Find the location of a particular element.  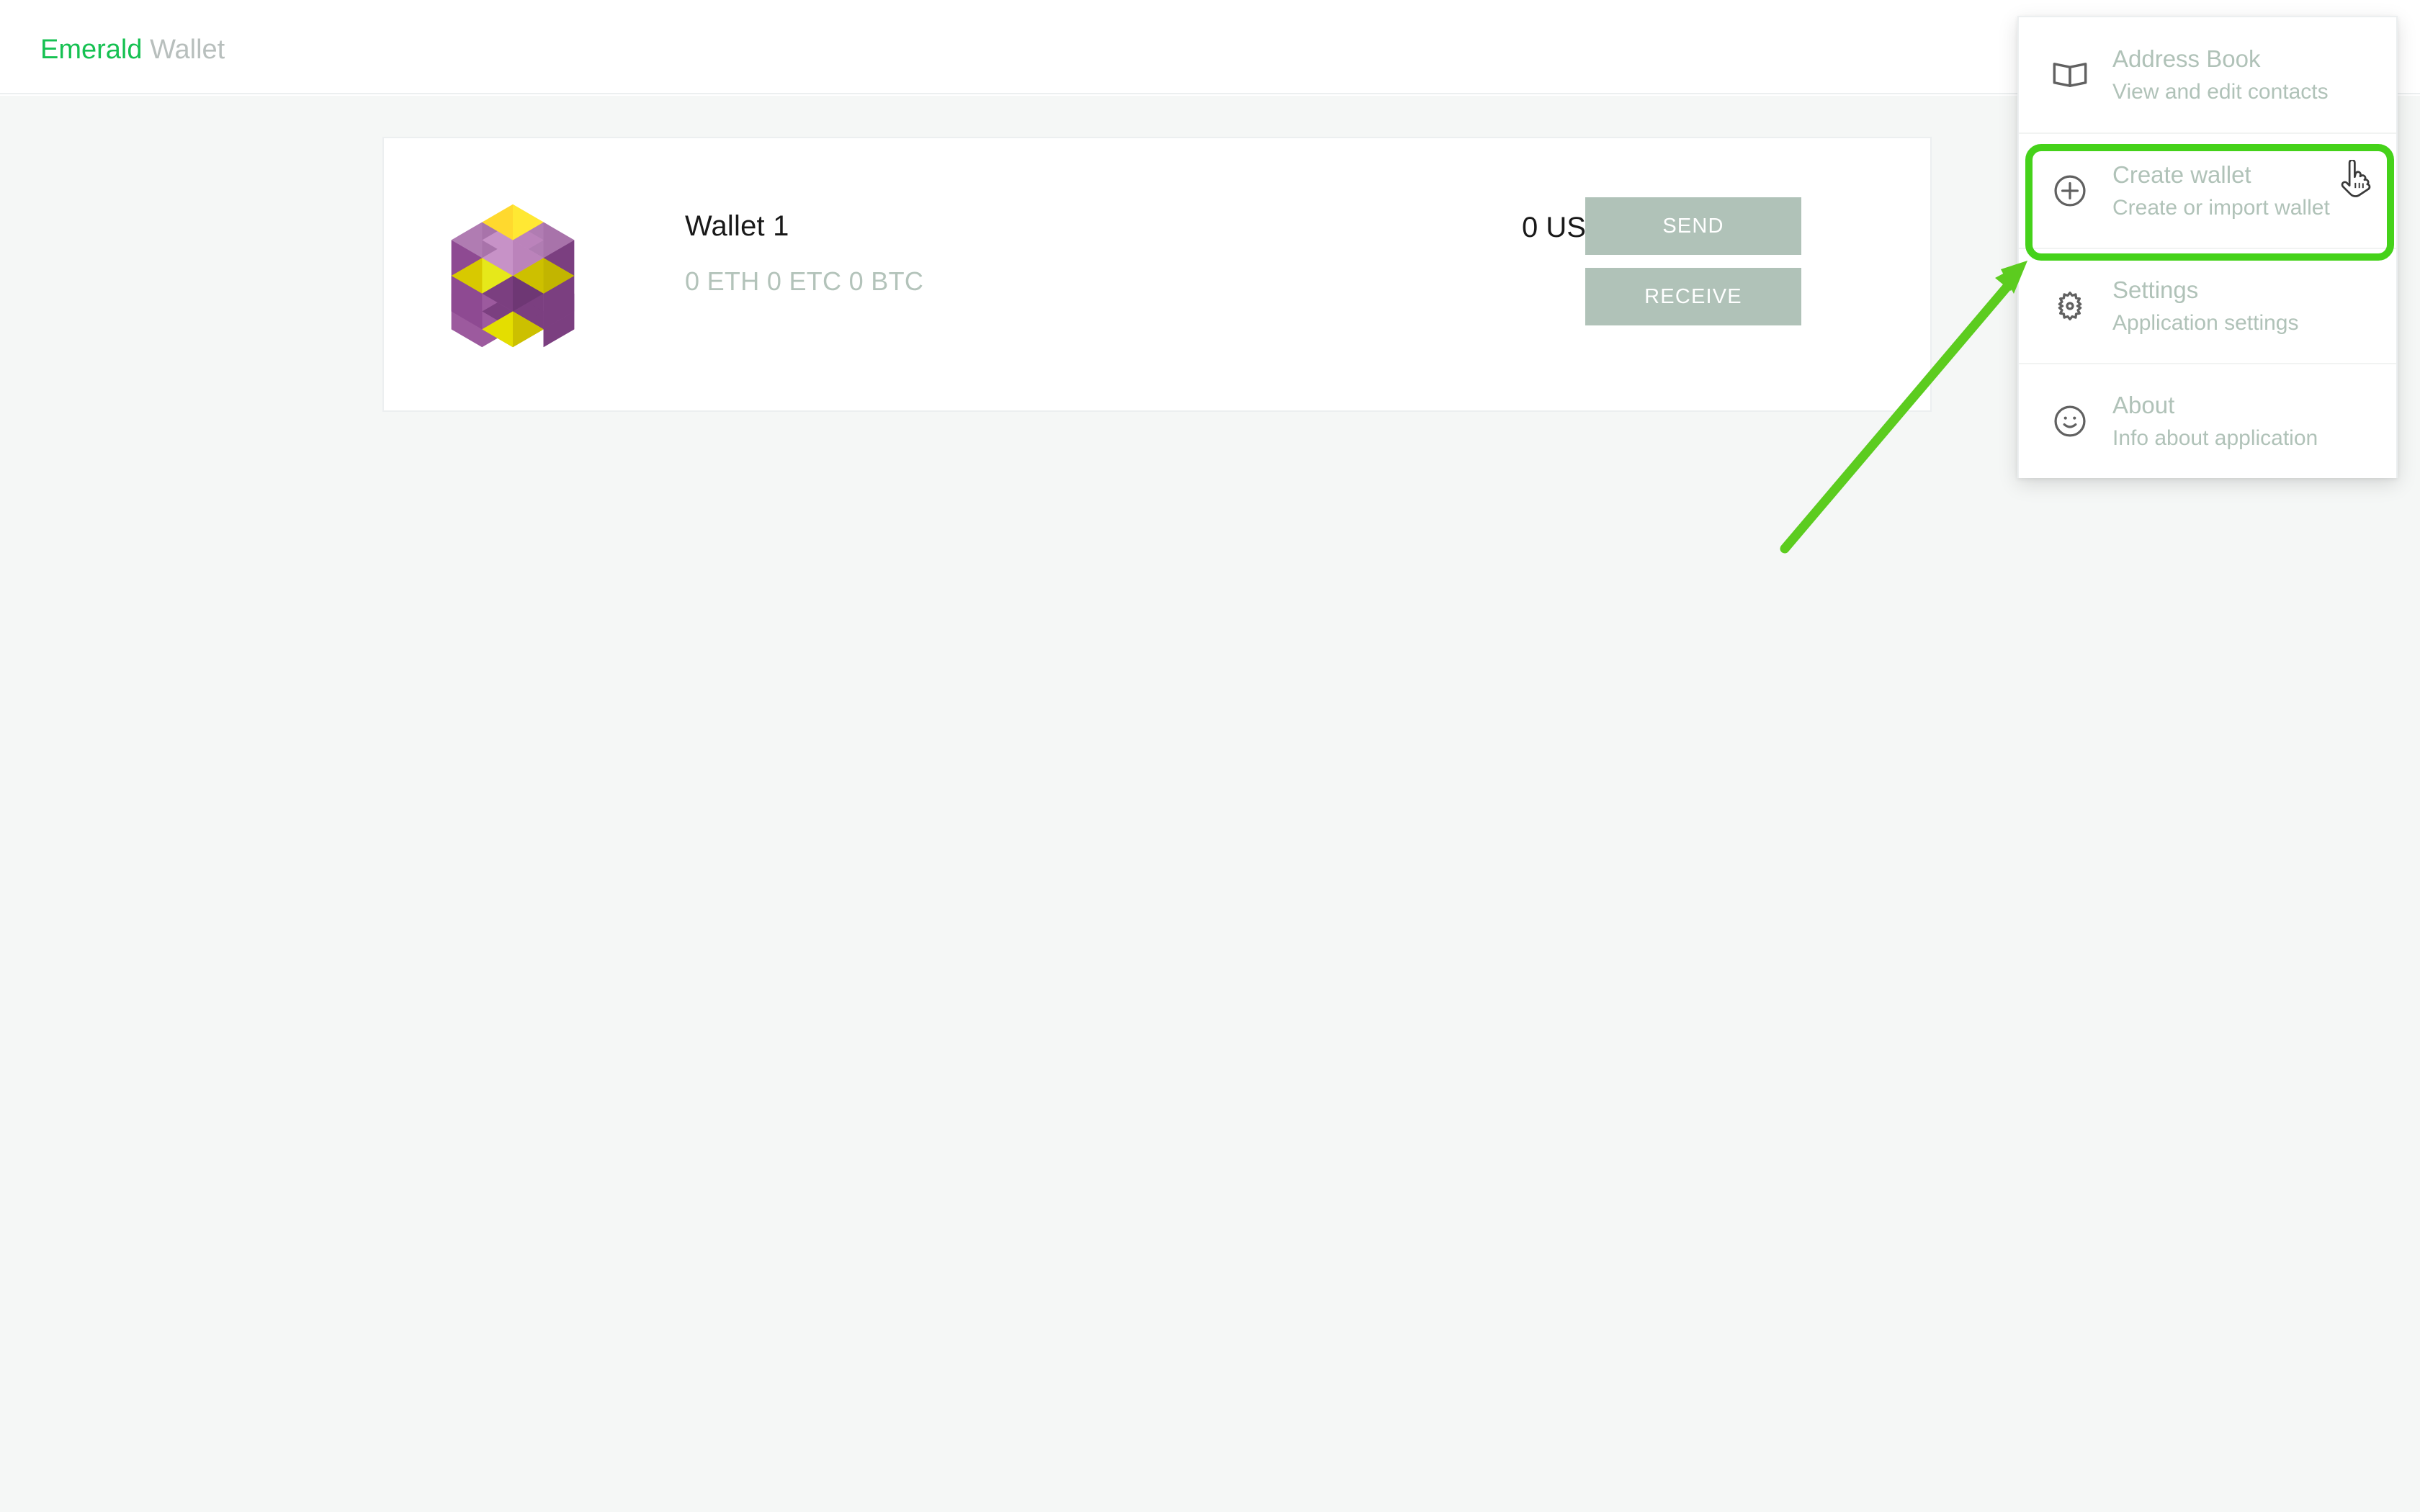

menu-item-text: Address Book View and edit contacts is located at coordinates (2220, 75).